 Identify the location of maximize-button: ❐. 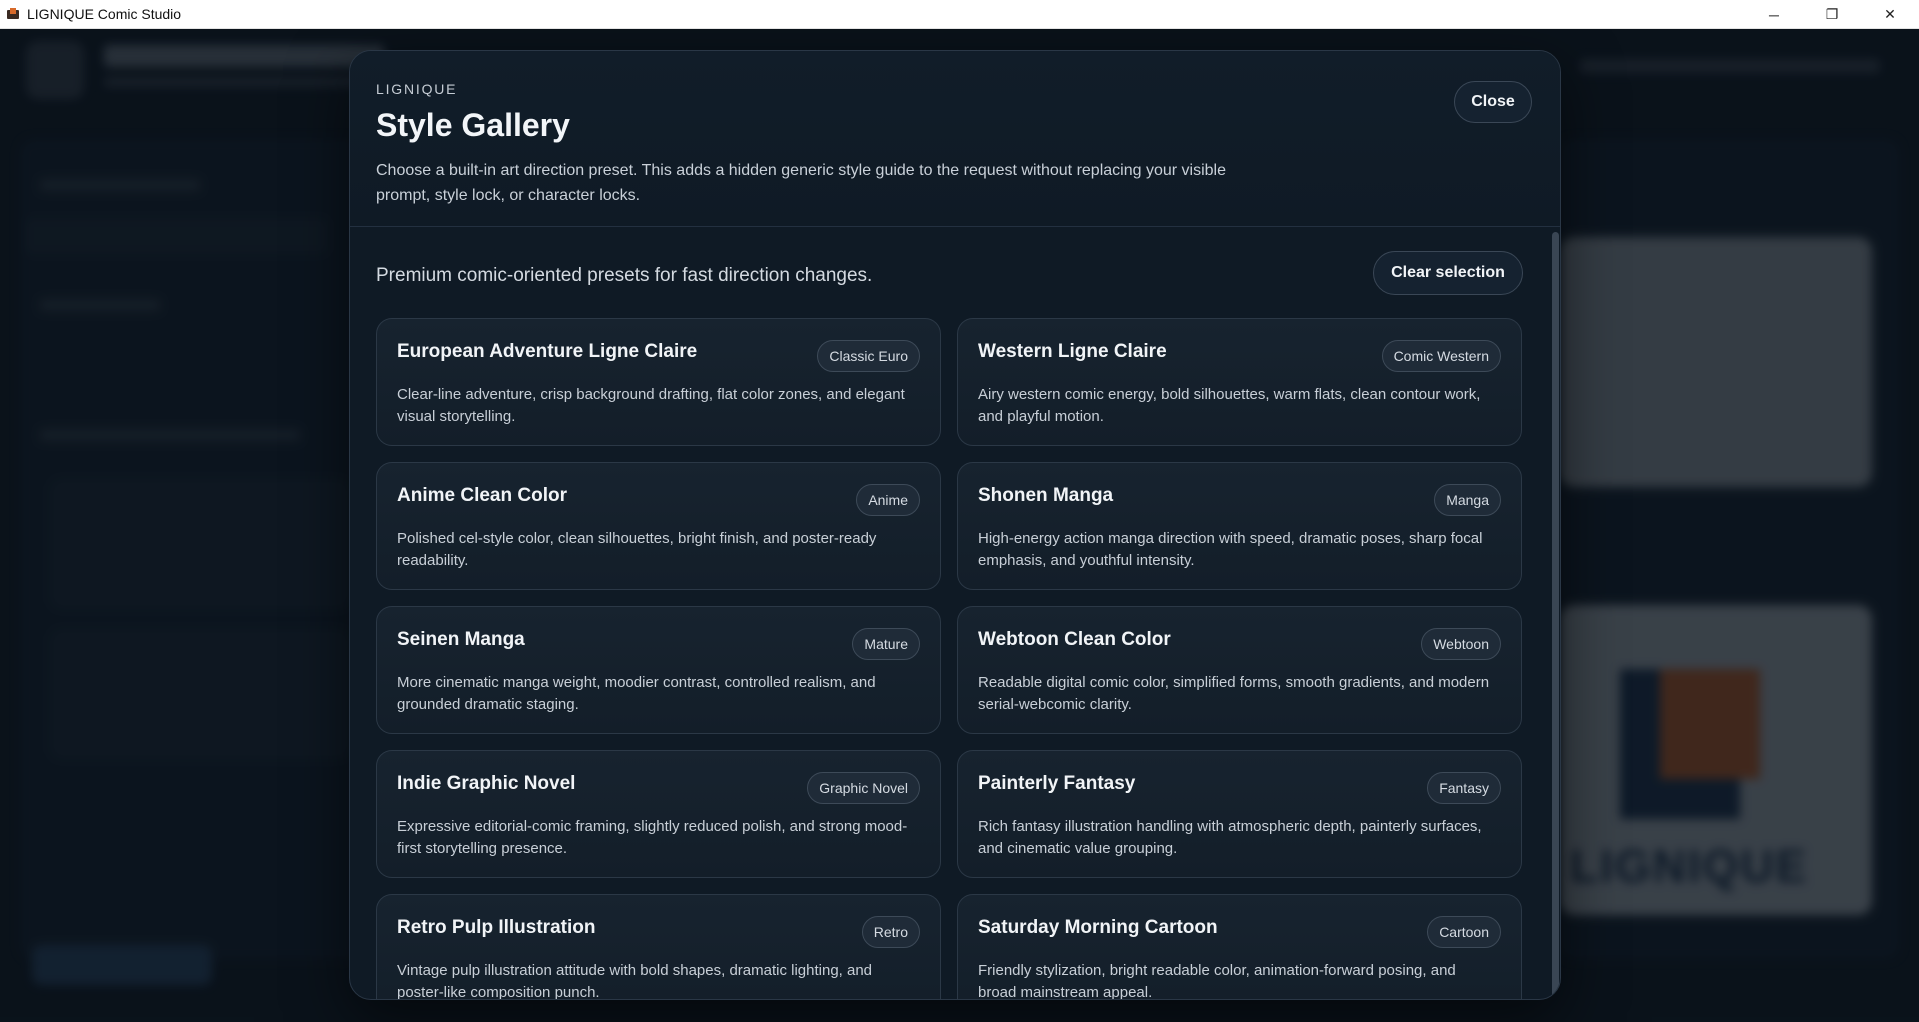
(1832, 14).